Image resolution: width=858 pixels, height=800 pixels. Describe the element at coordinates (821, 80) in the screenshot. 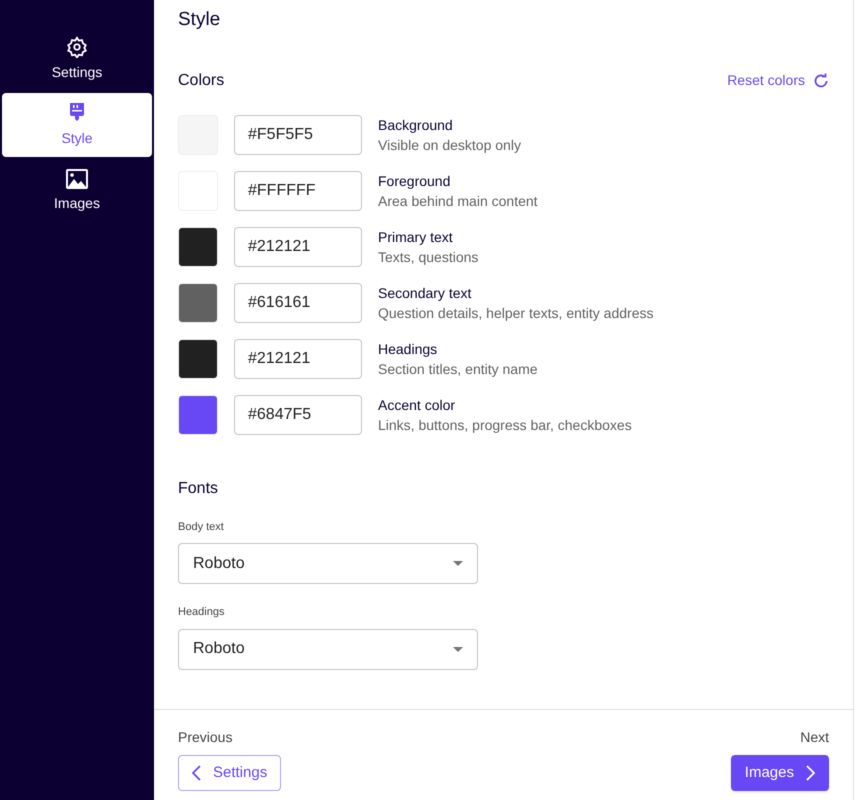

I see `refresh-icon` at that location.